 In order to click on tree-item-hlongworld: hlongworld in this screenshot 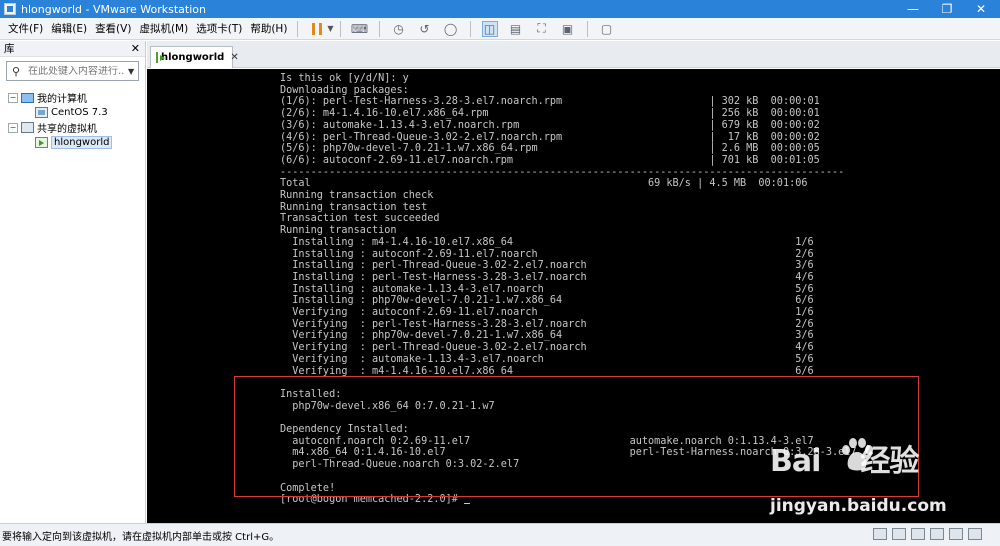, I will do `click(76, 142)`.